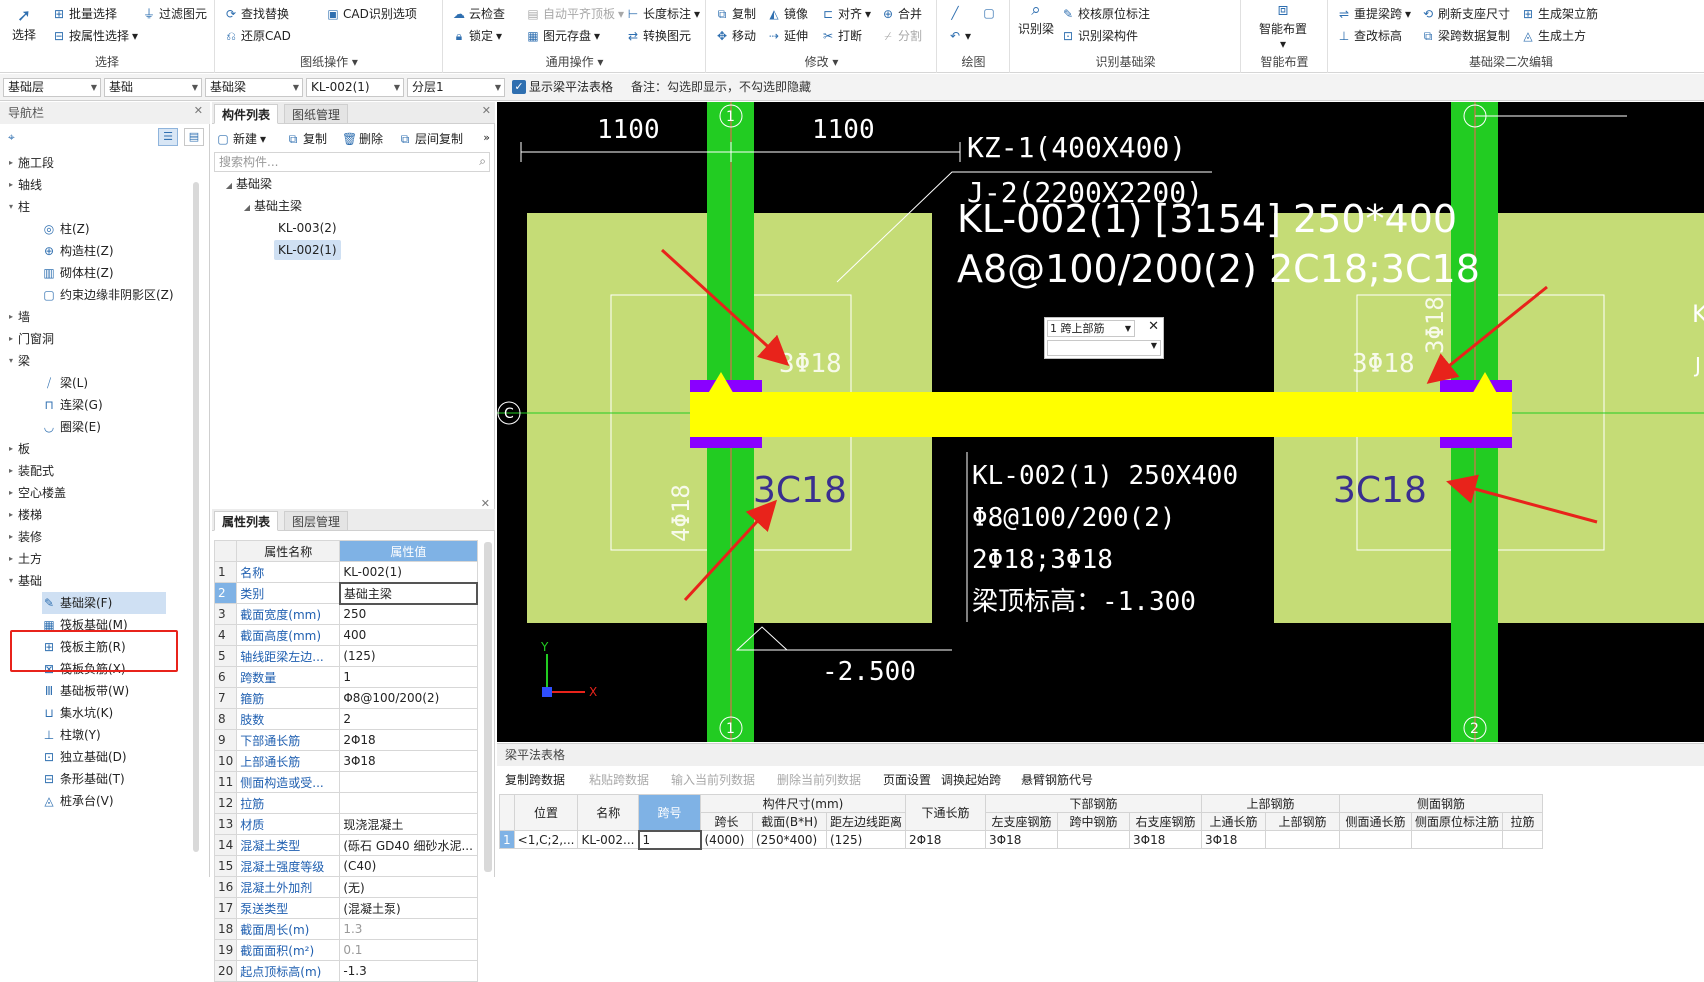  What do you see at coordinates (408, 677) in the screenshot?
I see `property-value: 1` at bounding box center [408, 677].